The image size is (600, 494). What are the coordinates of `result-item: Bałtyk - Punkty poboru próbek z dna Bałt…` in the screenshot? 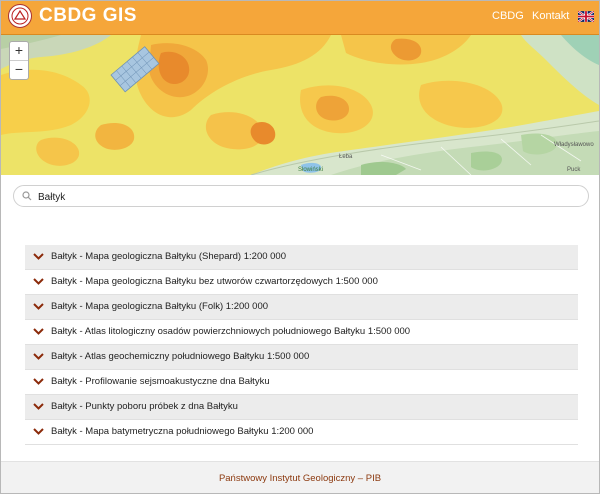 It's located at (301, 407).